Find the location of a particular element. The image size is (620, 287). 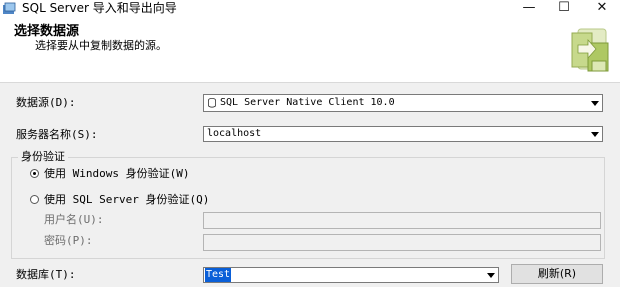

minimize-button: — is located at coordinates (529, 9).